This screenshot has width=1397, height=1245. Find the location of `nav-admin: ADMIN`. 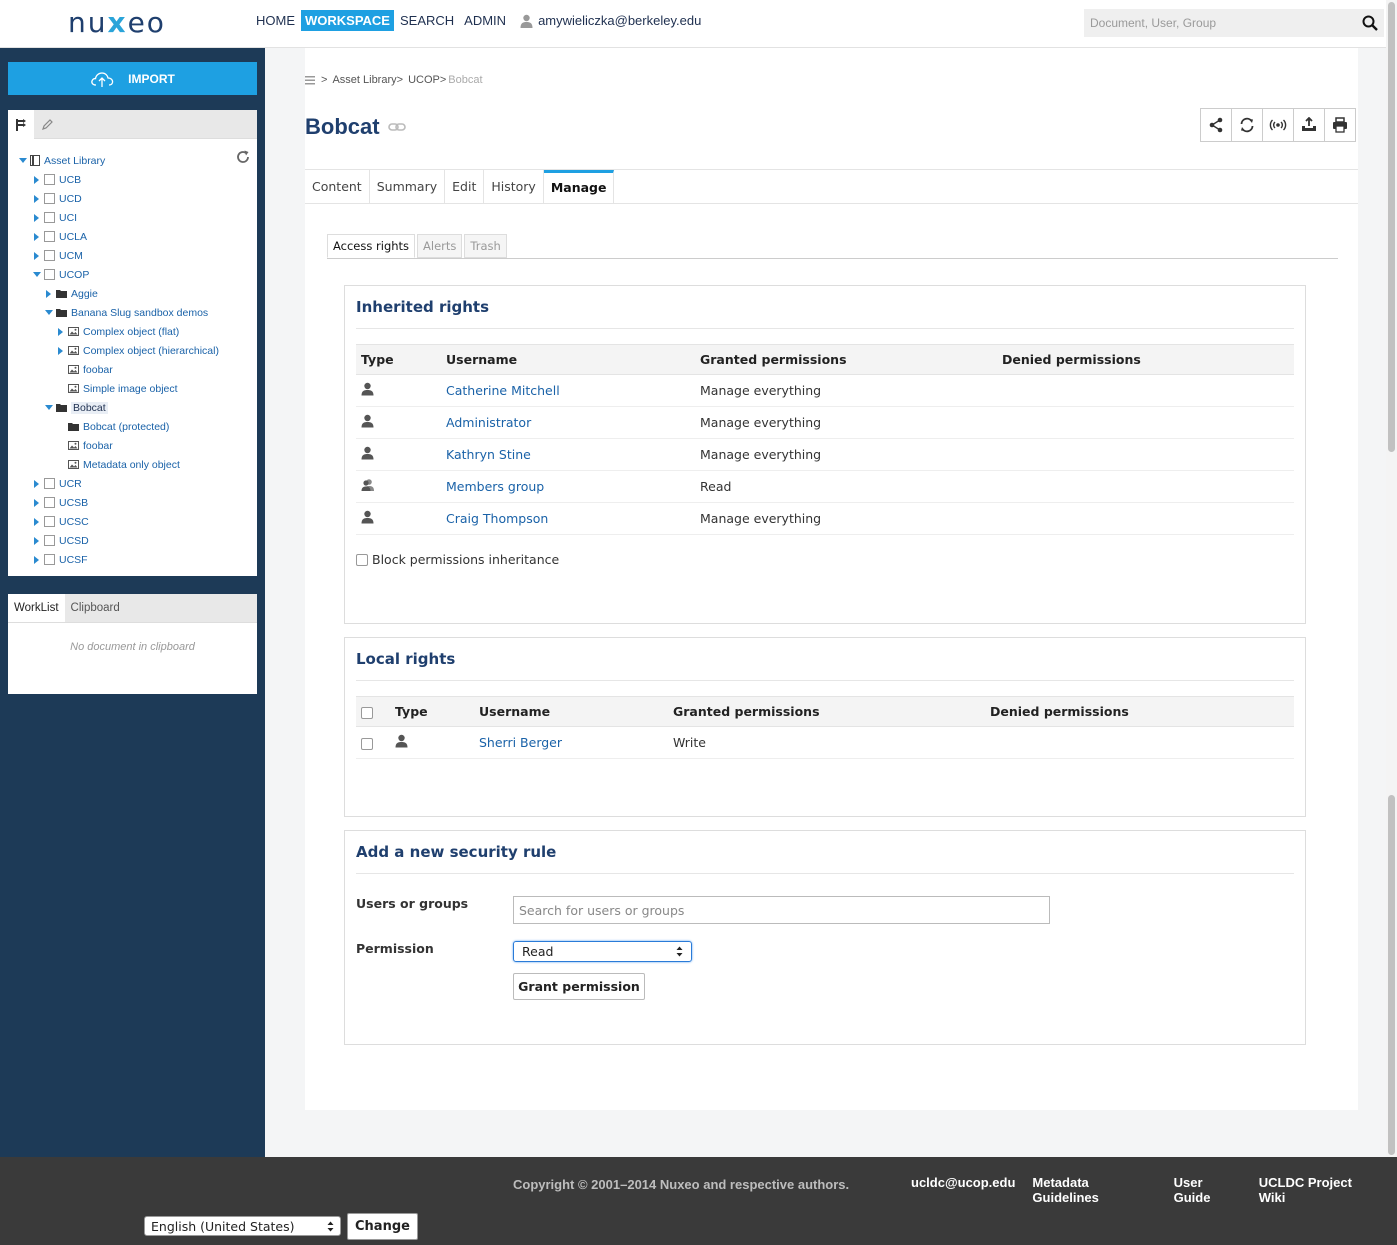

nav-admin: ADMIN is located at coordinates (485, 20).